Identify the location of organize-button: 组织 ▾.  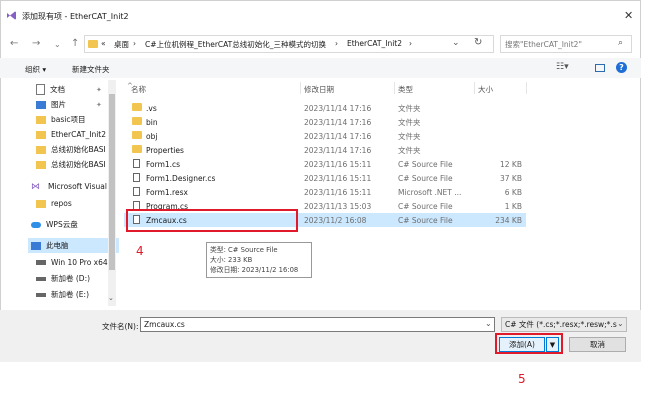
(35, 69).